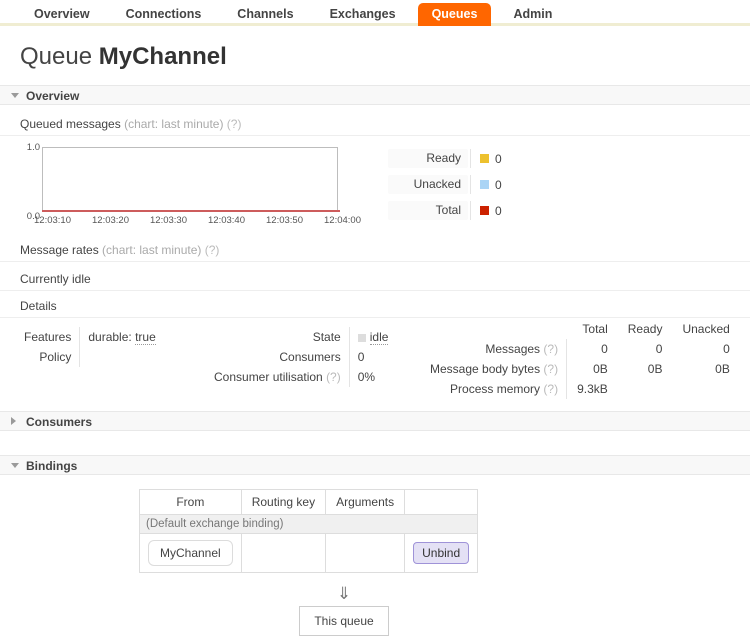 The image size is (750, 636). I want to click on counts-column-ready: Ready, so click(645, 329).